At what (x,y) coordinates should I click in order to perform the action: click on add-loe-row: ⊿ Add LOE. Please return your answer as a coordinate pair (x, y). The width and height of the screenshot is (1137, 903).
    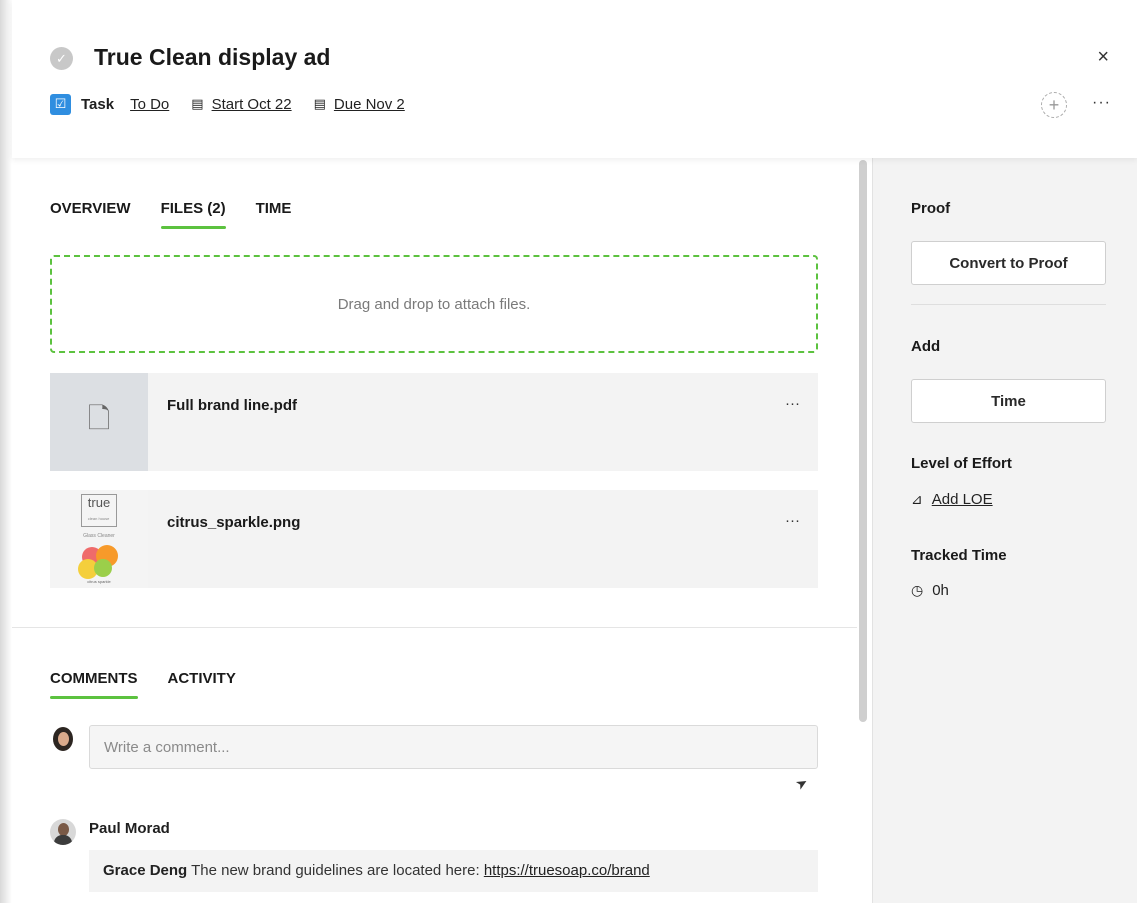
    Looking at the image, I should click on (952, 499).